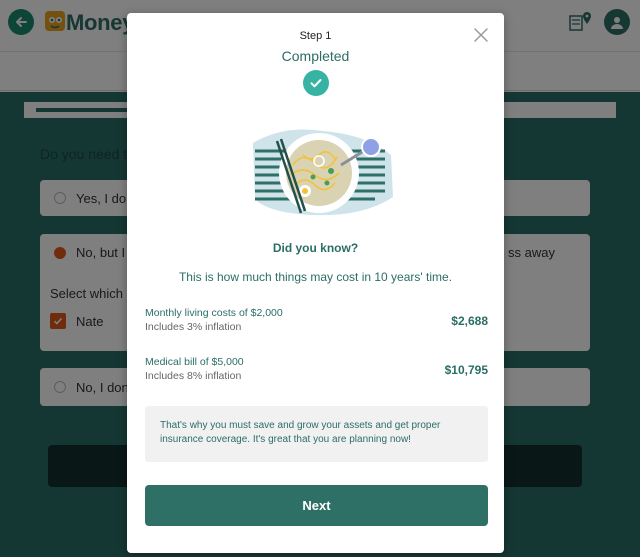 The width and height of the screenshot is (640, 557). I want to click on did-you-know-heading: Did you know?, so click(315, 248).